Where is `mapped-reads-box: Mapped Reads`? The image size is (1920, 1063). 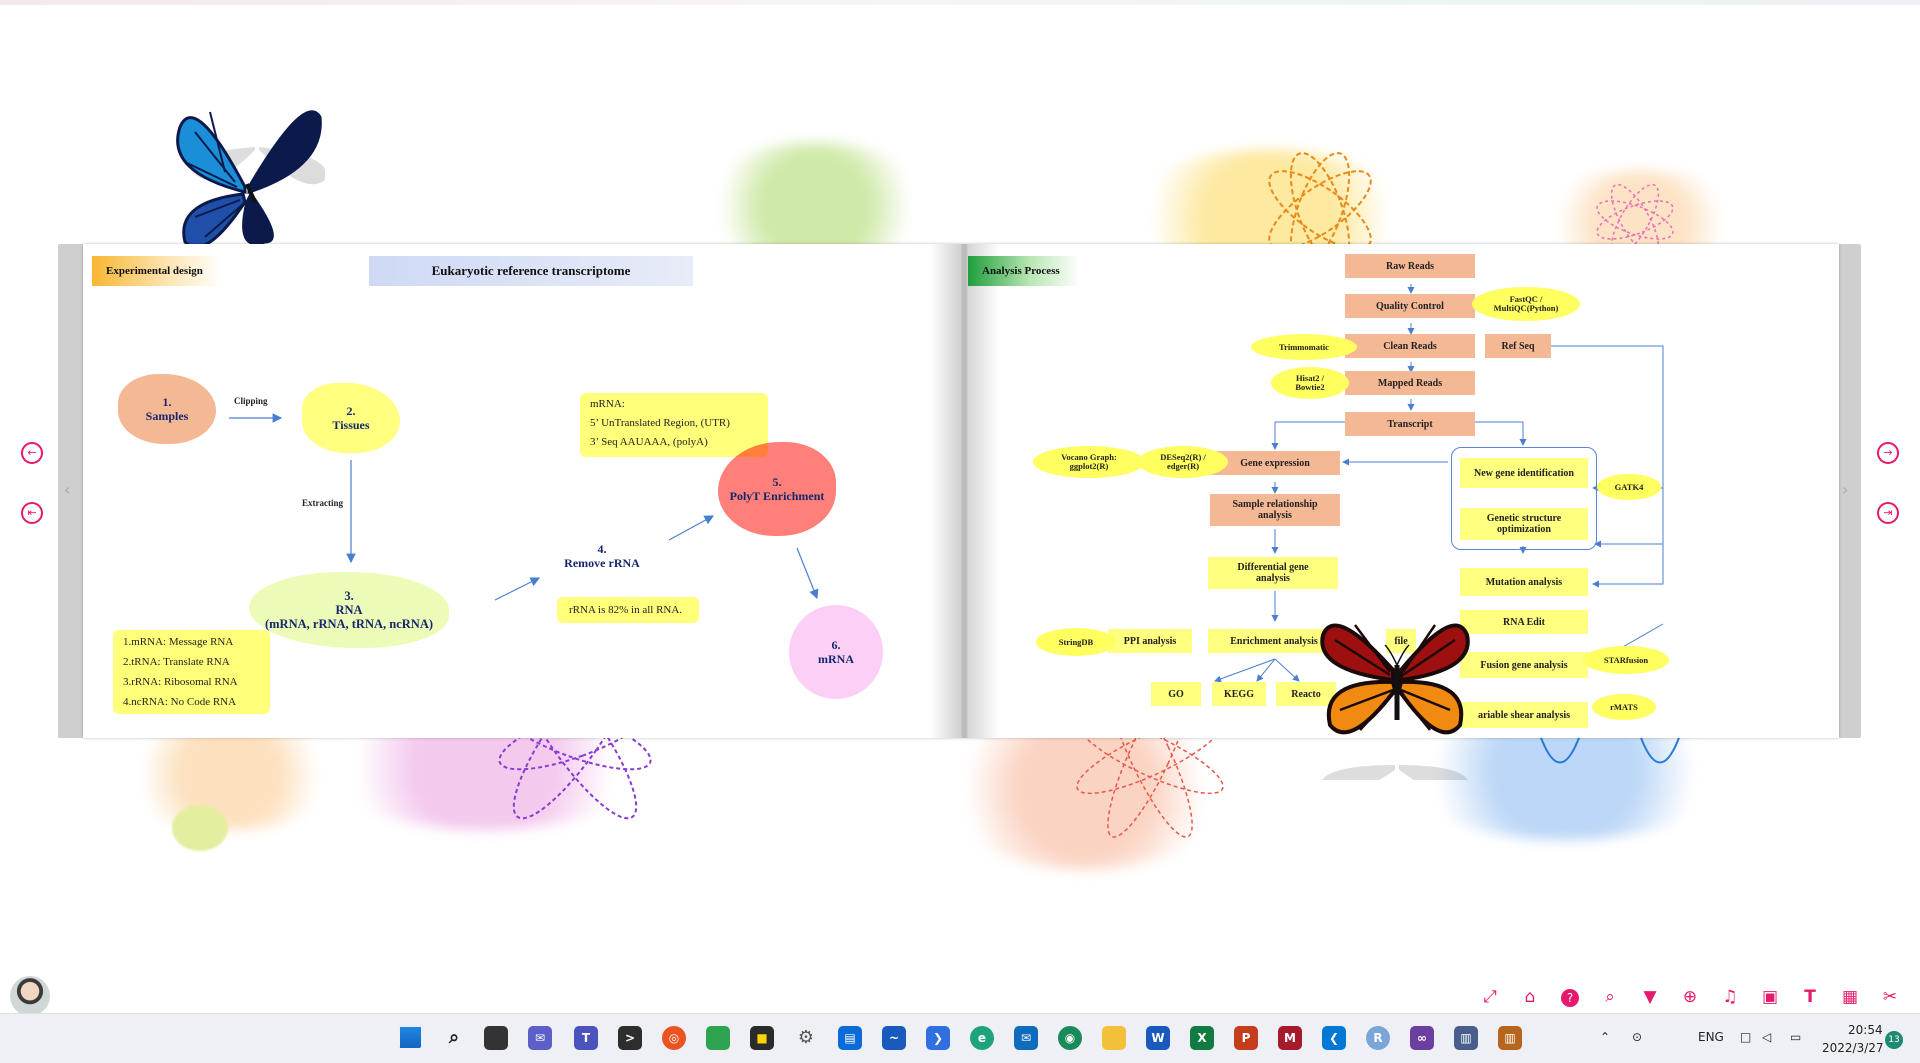
mapped-reads-box: Mapped Reads is located at coordinates (1410, 383).